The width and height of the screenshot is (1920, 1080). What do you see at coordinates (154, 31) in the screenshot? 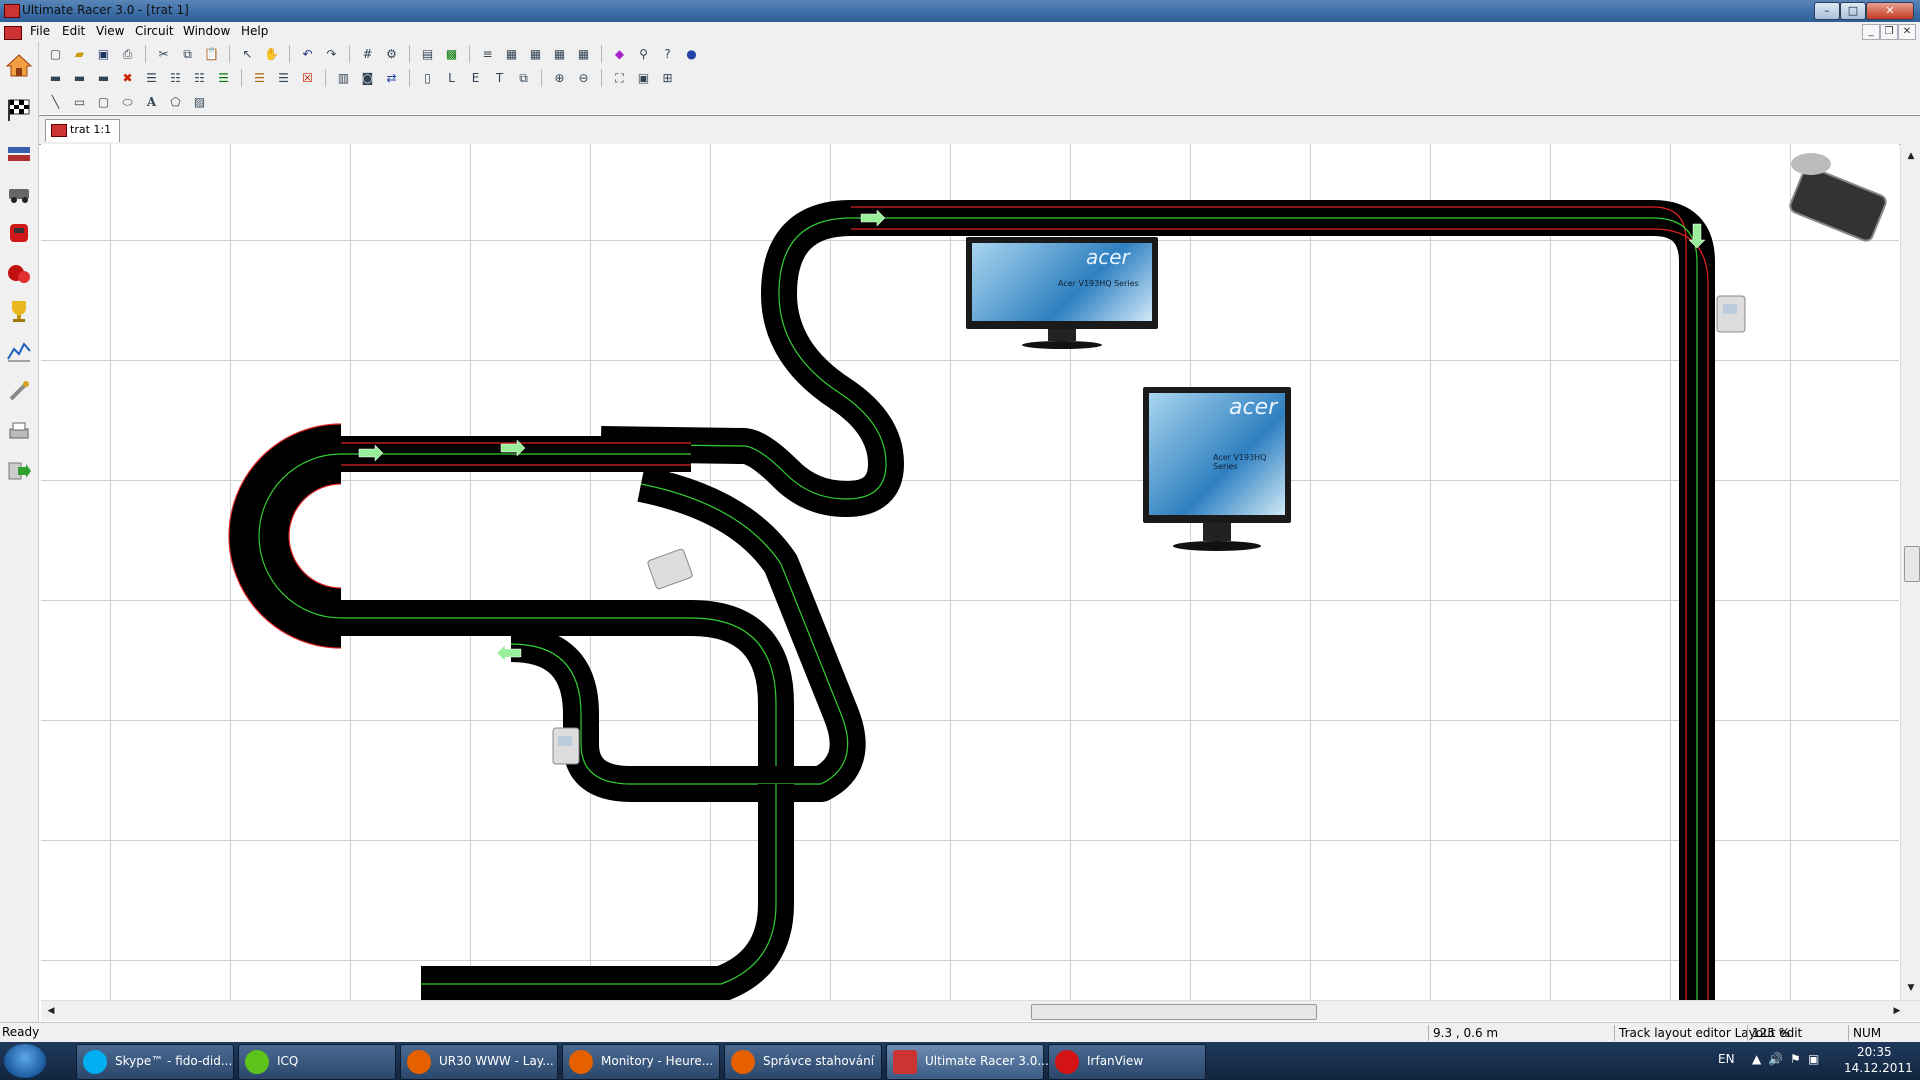
I see `menu-circuit: Circuit` at bounding box center [154, 31].